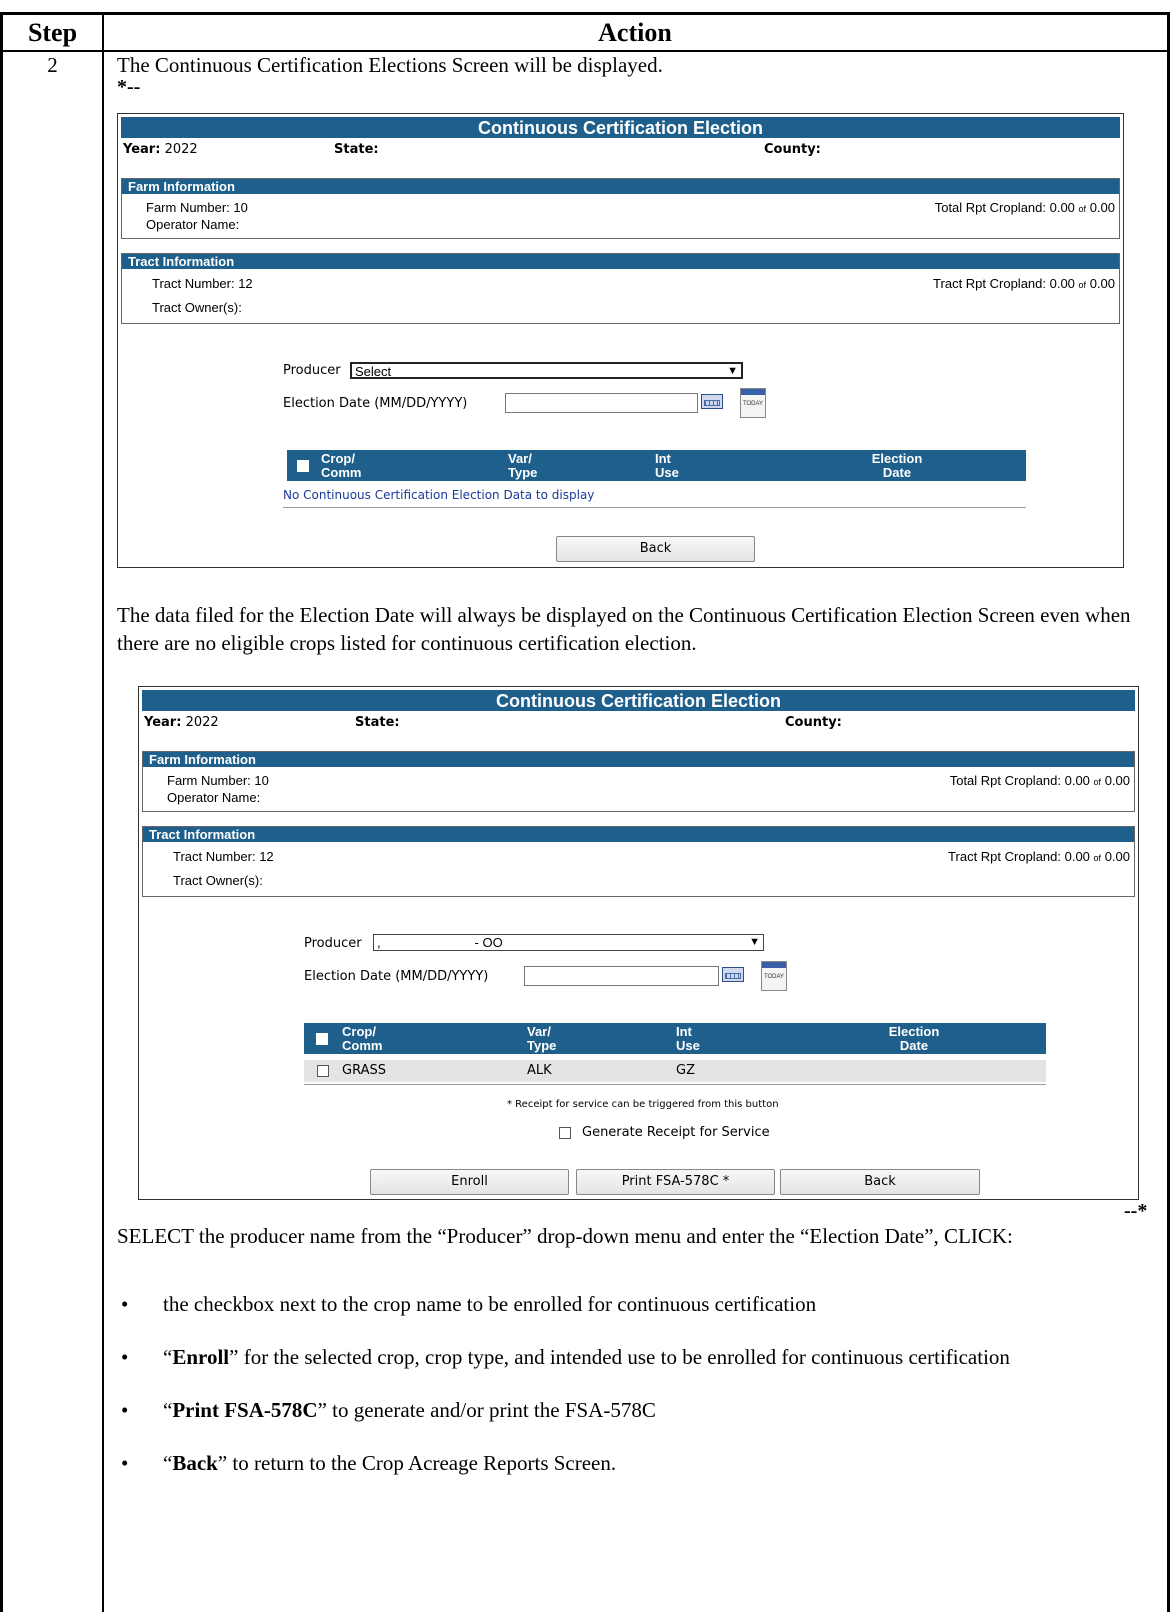 The height and width of the screenshot is (1612, 1170). Describe the element at coordinates (1102, 283) in the screenshot. I see `tract-rpt-cropland-total: 0.00` at that location.